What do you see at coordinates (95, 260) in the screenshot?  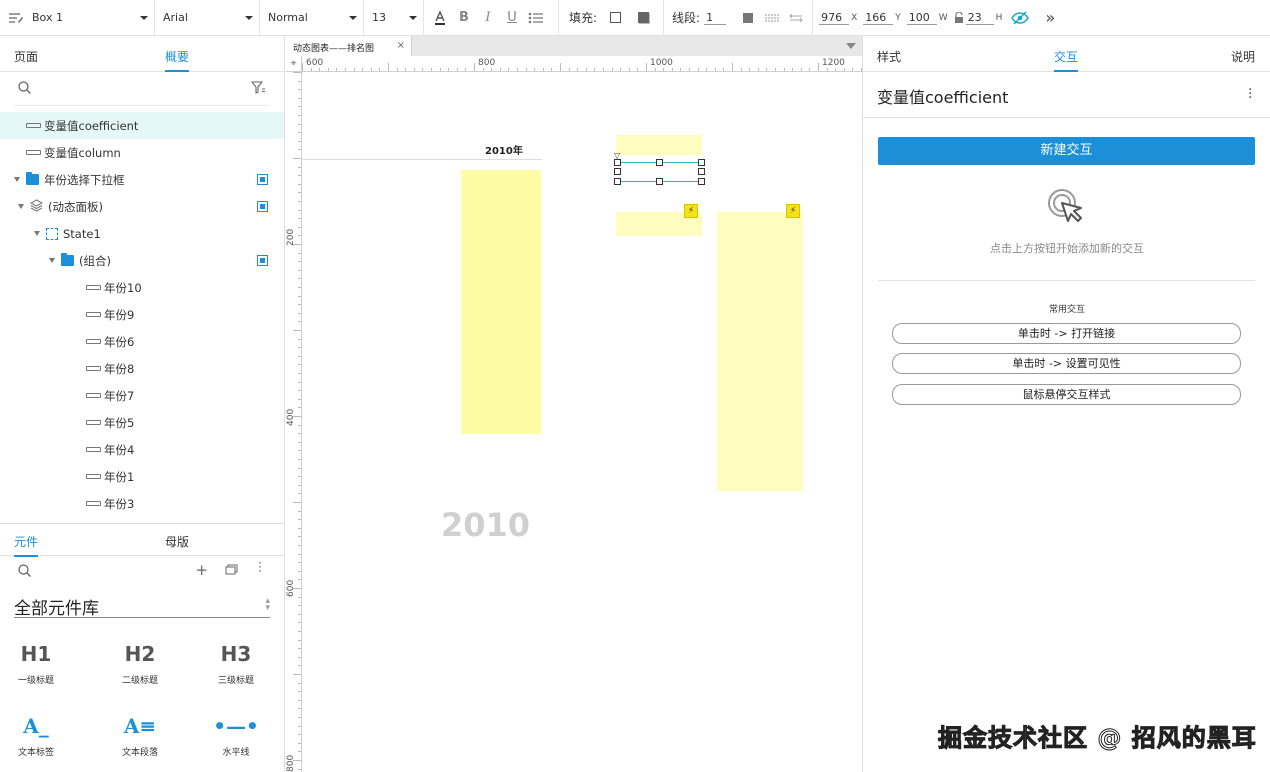 I see `outline-item-label: (组合)` at bounding box center [95, 260].